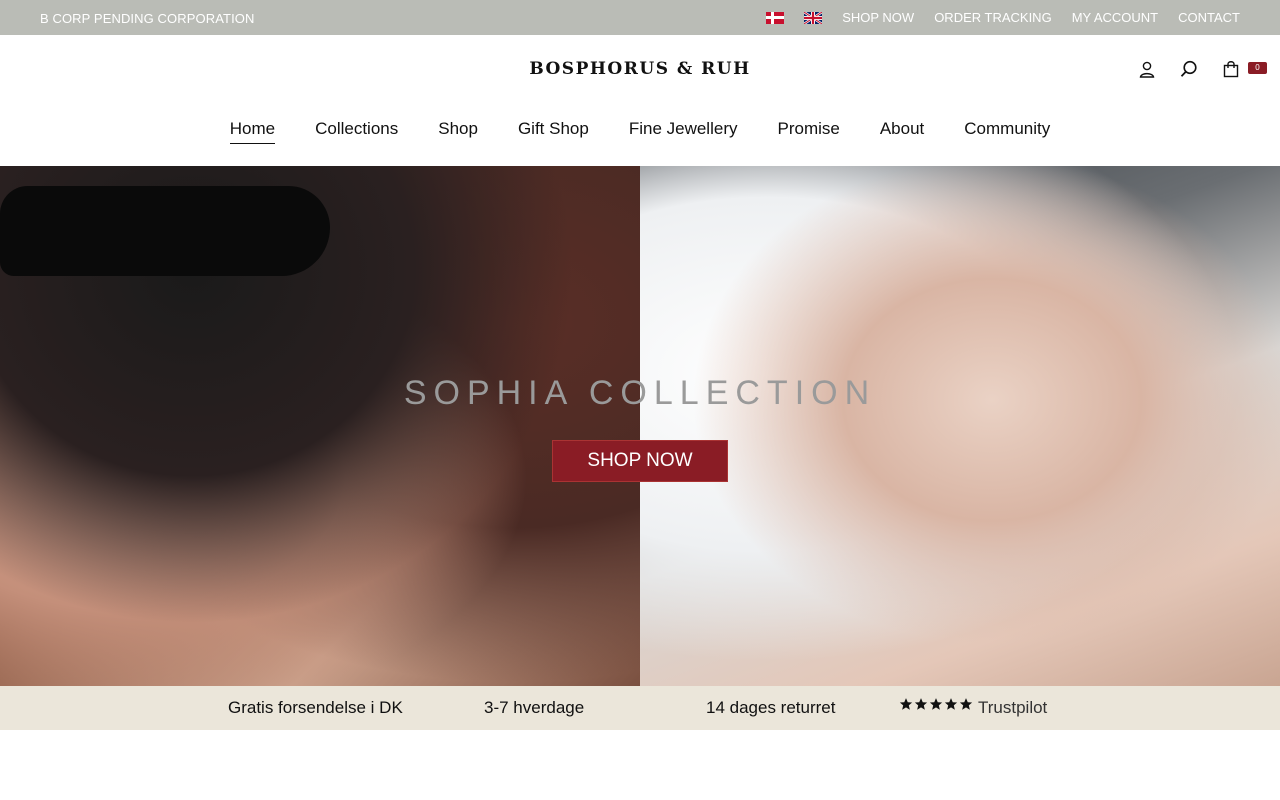 Image resolution: width=1280 pixels, height=800 pixels. I want to click on nav-fine-jewellery: Fine Jewellery, so click(683, 131).